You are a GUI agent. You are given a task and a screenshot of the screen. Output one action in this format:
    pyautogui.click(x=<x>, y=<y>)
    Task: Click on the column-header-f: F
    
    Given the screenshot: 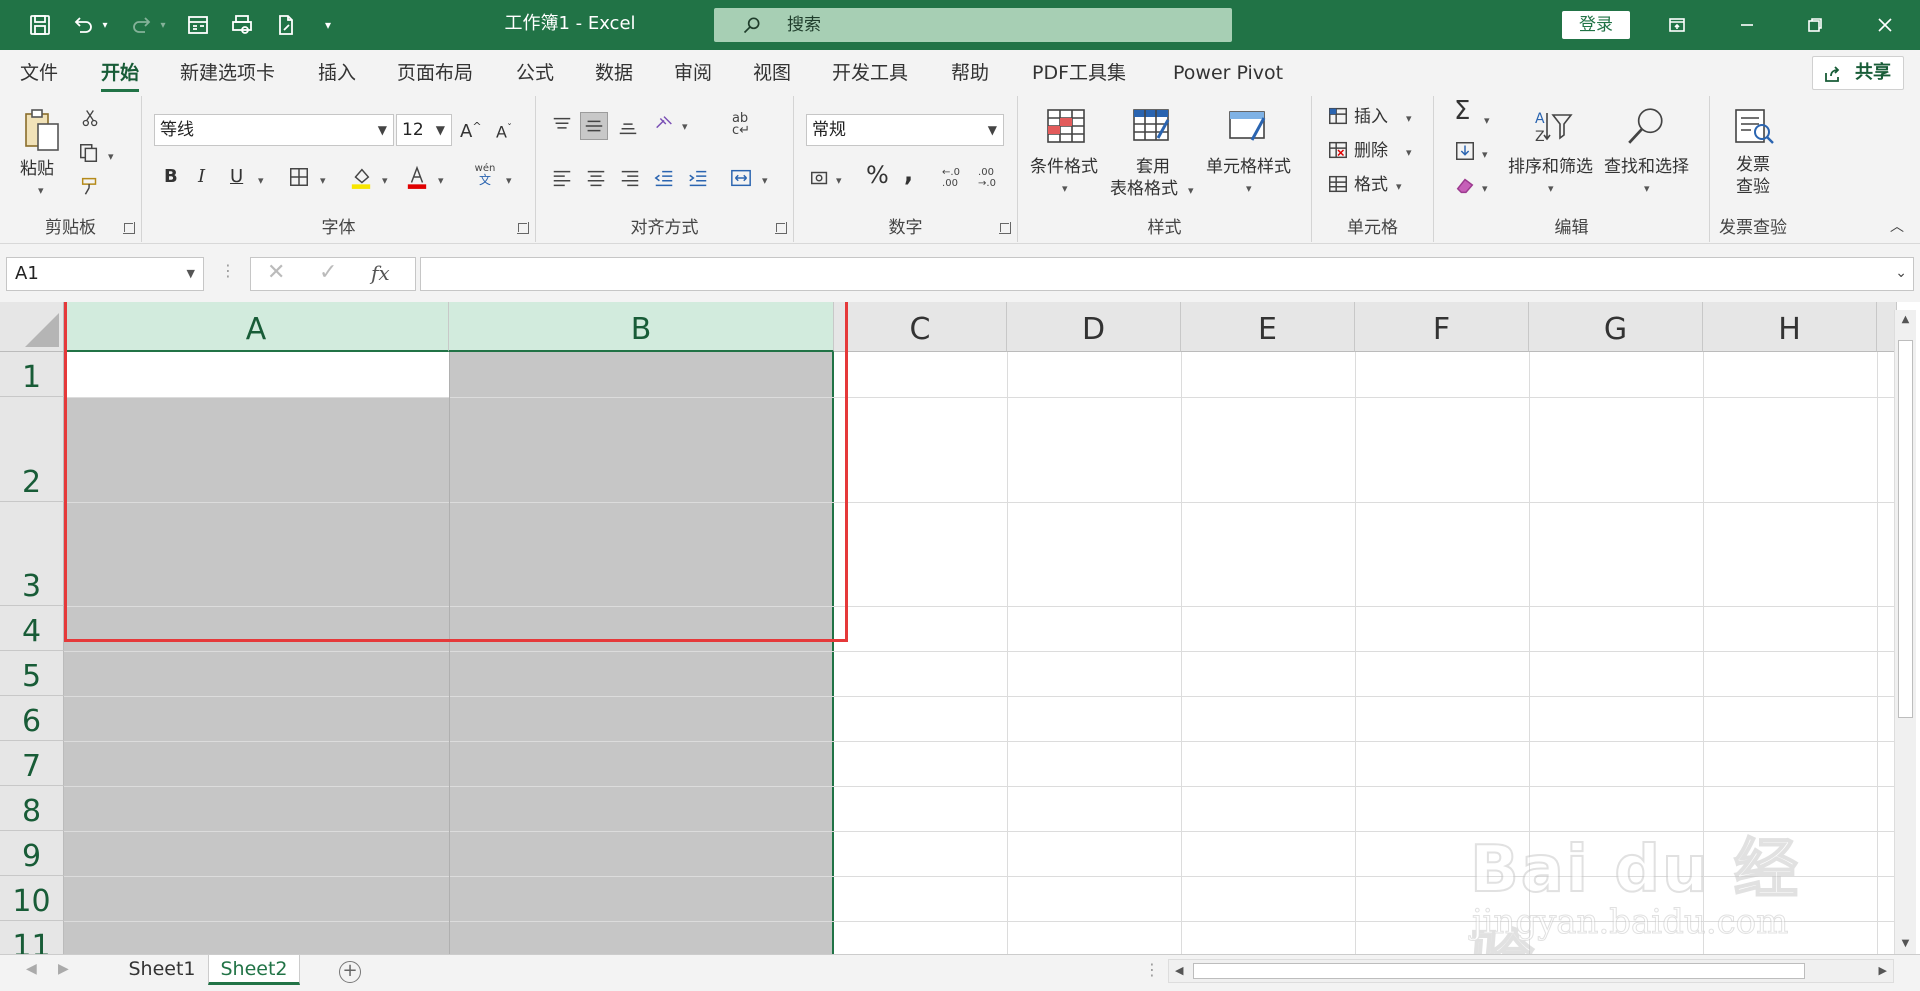 What is the action you would take?
    pyautogui.click(x=1442, y=327)
    